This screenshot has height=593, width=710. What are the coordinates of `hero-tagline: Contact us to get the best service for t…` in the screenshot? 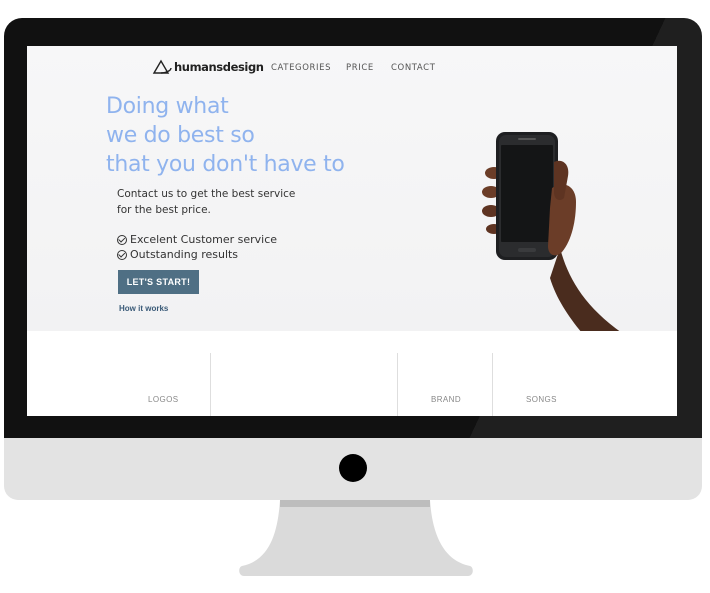 It's located at (206, 202).